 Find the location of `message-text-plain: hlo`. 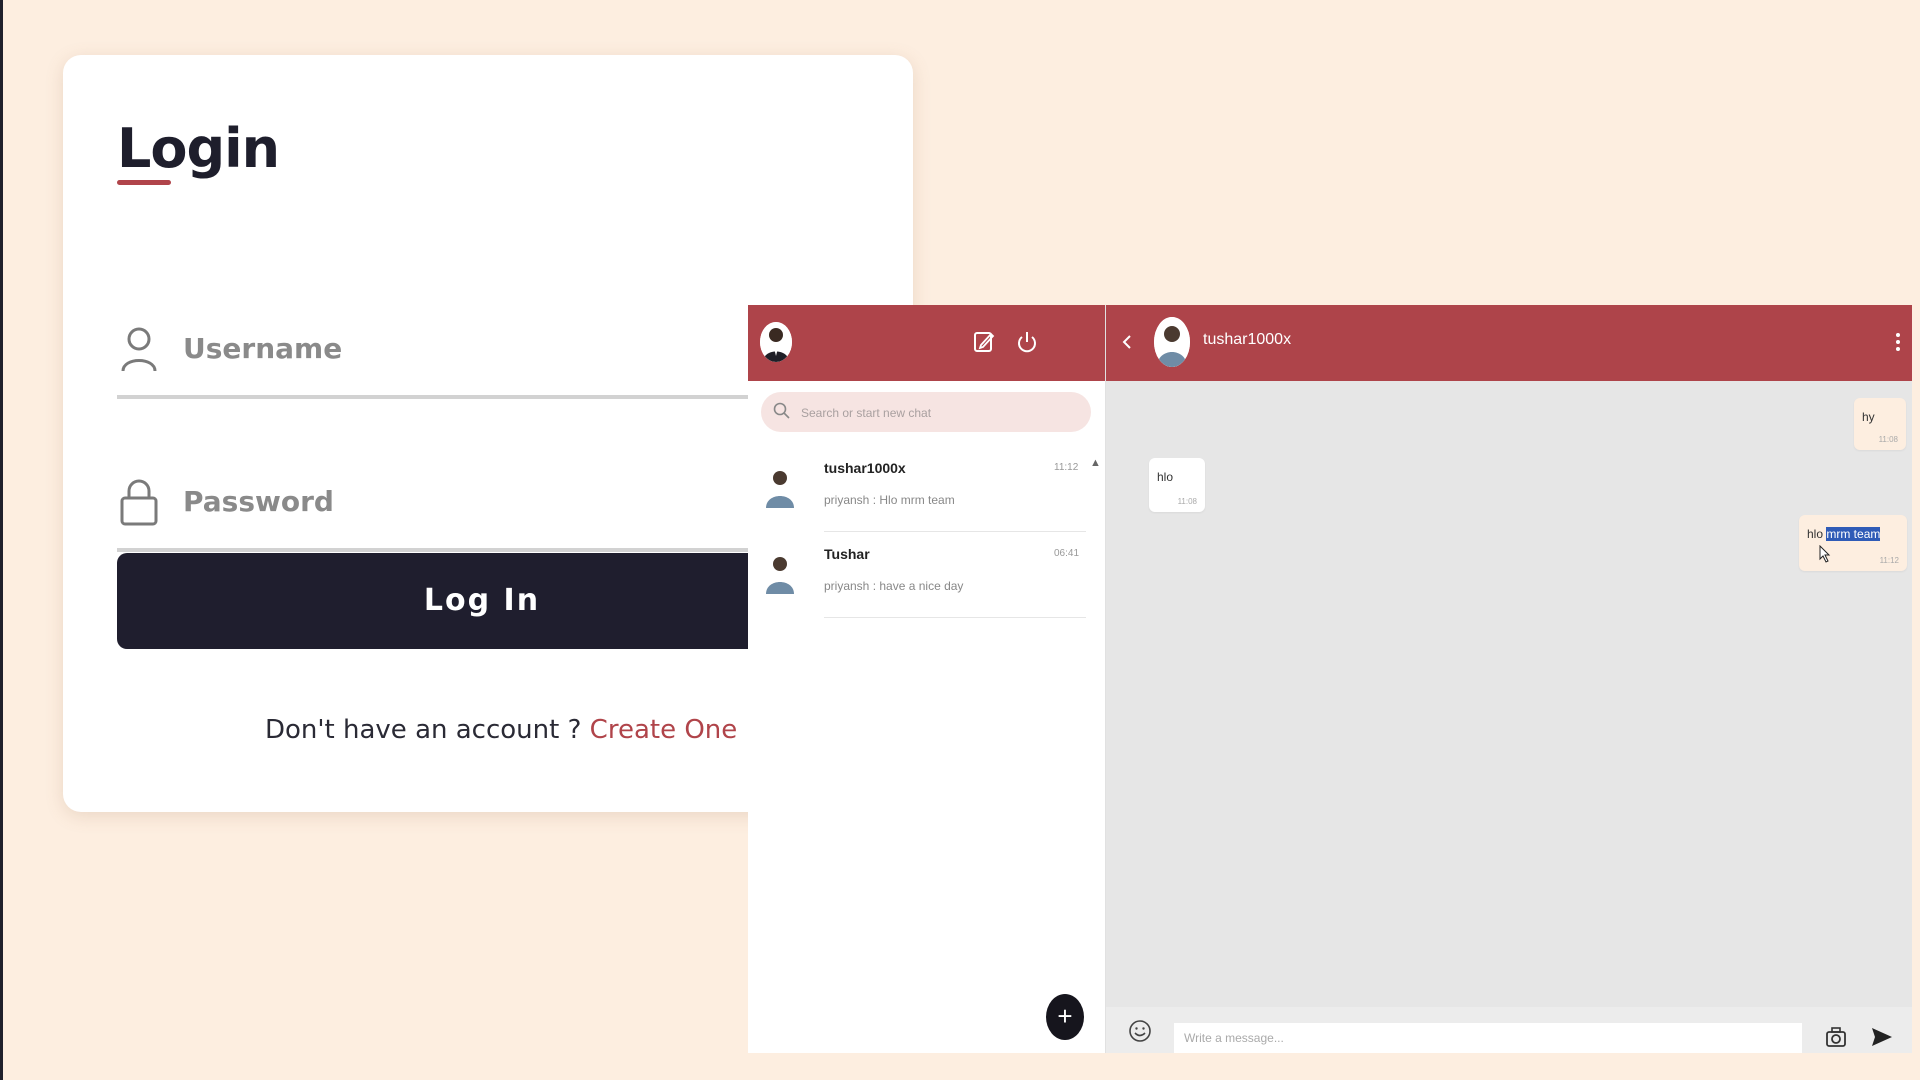

message-text-plain: hlo is located at coordinates (1817, 534).